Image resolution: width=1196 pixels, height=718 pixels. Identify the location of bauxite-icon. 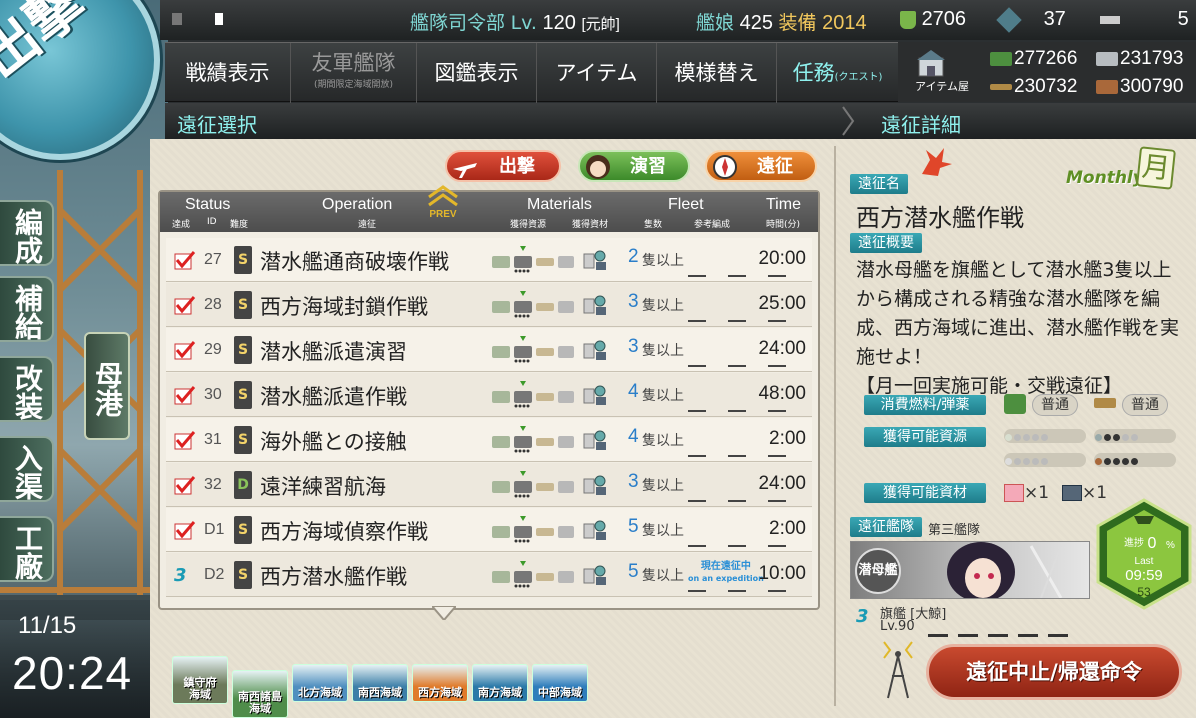
(1107, 86).